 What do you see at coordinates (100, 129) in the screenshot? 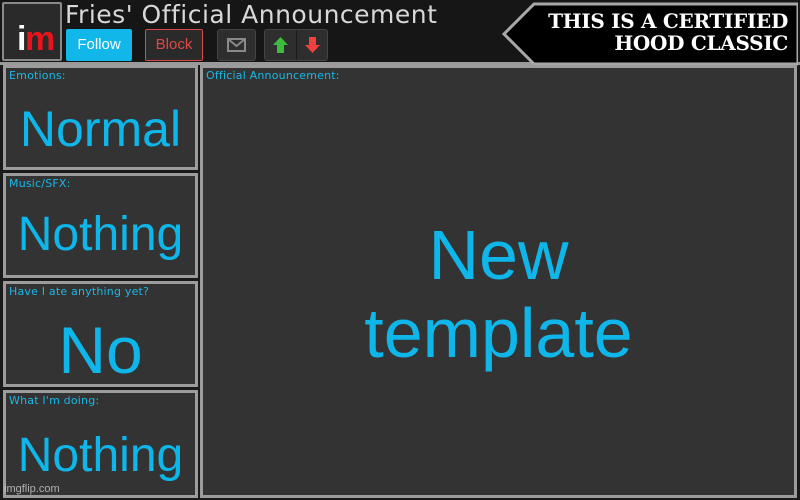
I see `emotions-value: Normal` at bounding box center [100, 129].